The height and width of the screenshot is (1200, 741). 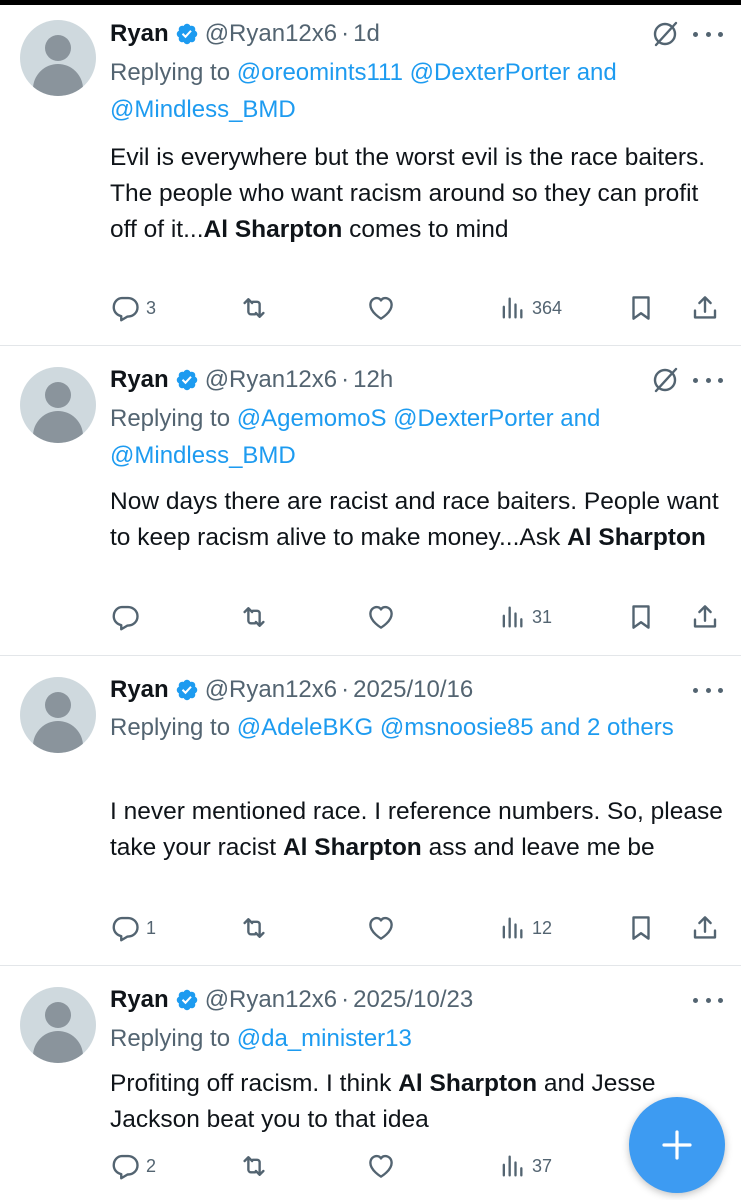 I want to click on compose-plus-icon, so click(x=677, y=1145).